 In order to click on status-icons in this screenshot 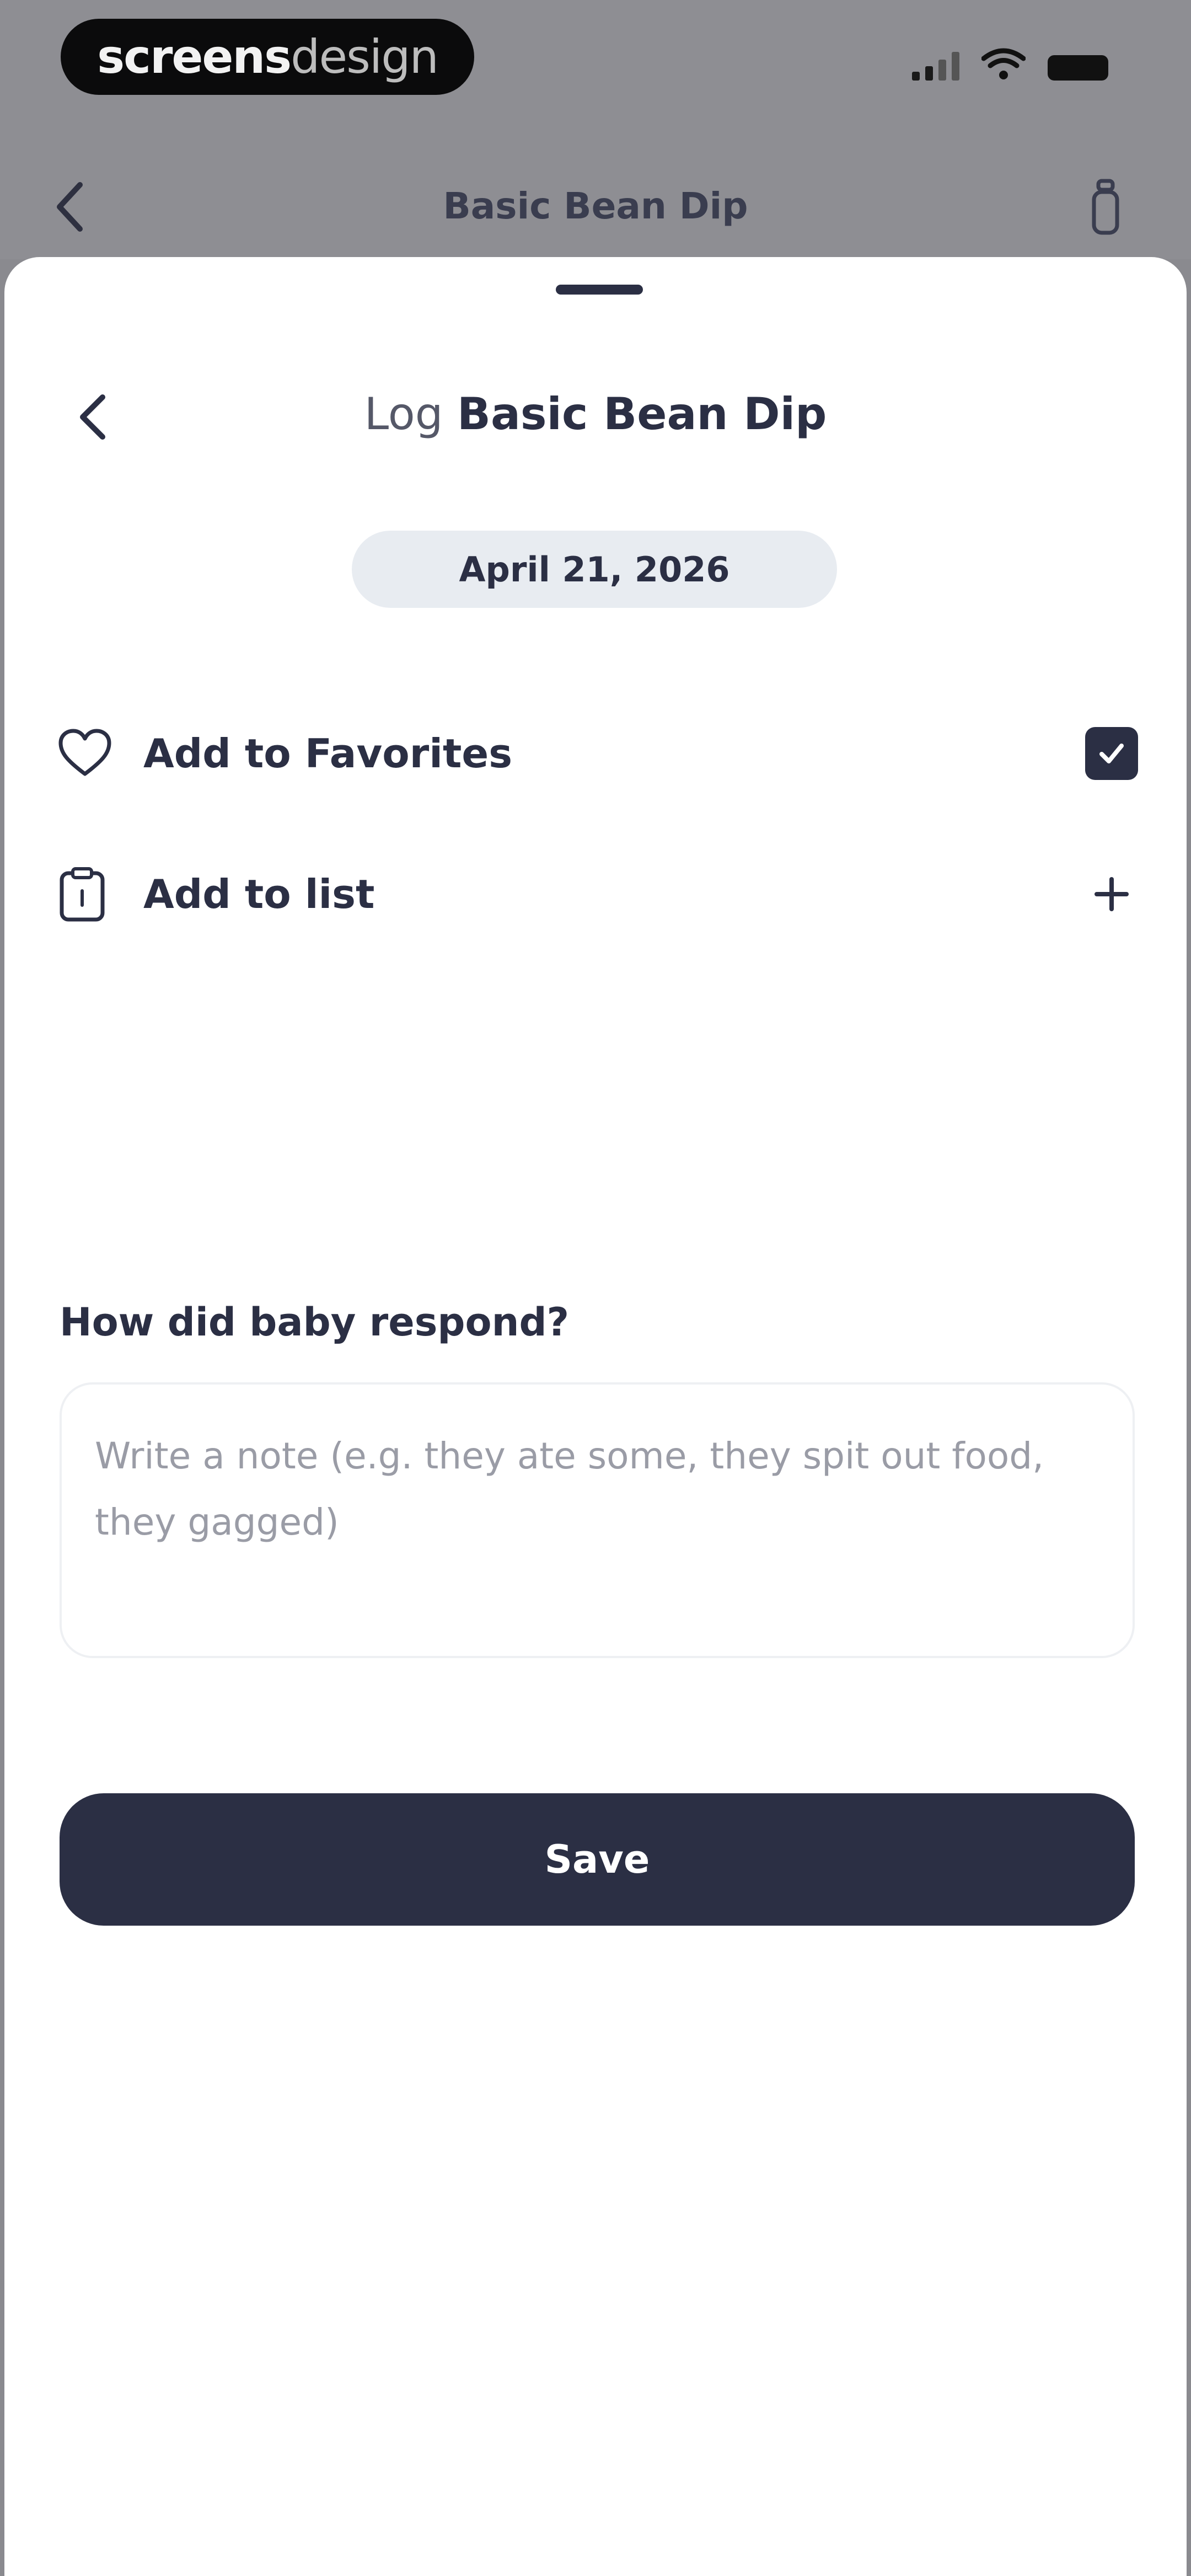, I will do `click(1010, 64)`.